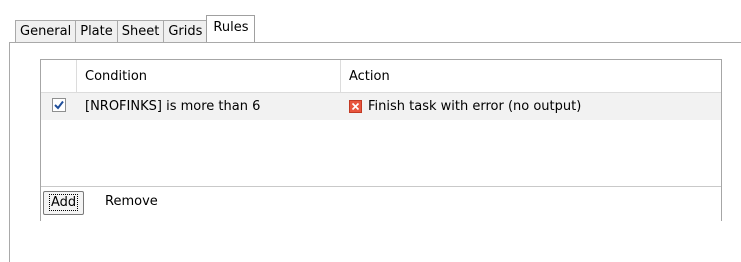 Image resolution: width=741 pixels, height=262 pixels. I want to click on rule-condition-cell: [NROFINKS] is more than 6, so click(173, 106).